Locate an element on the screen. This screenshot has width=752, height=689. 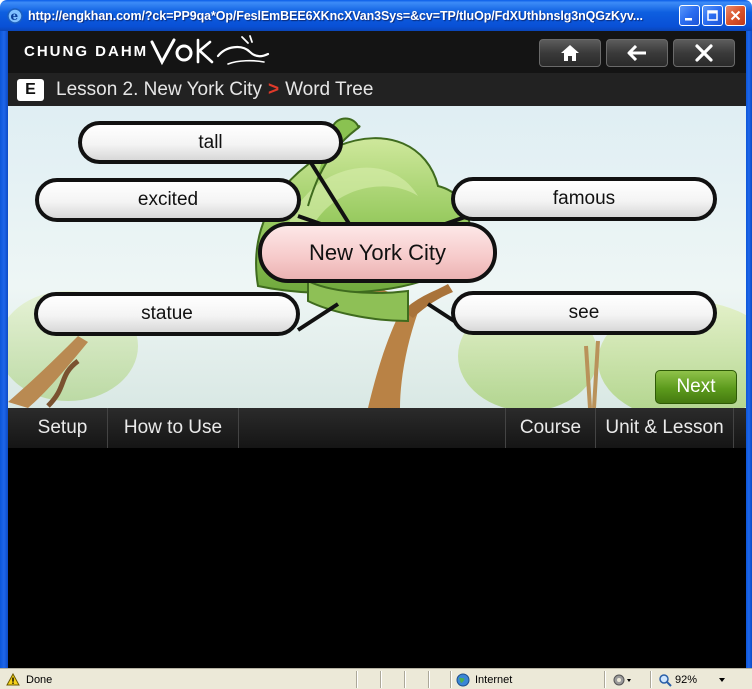
zoom-magnifier-icon is located at coordinates (665, 680).